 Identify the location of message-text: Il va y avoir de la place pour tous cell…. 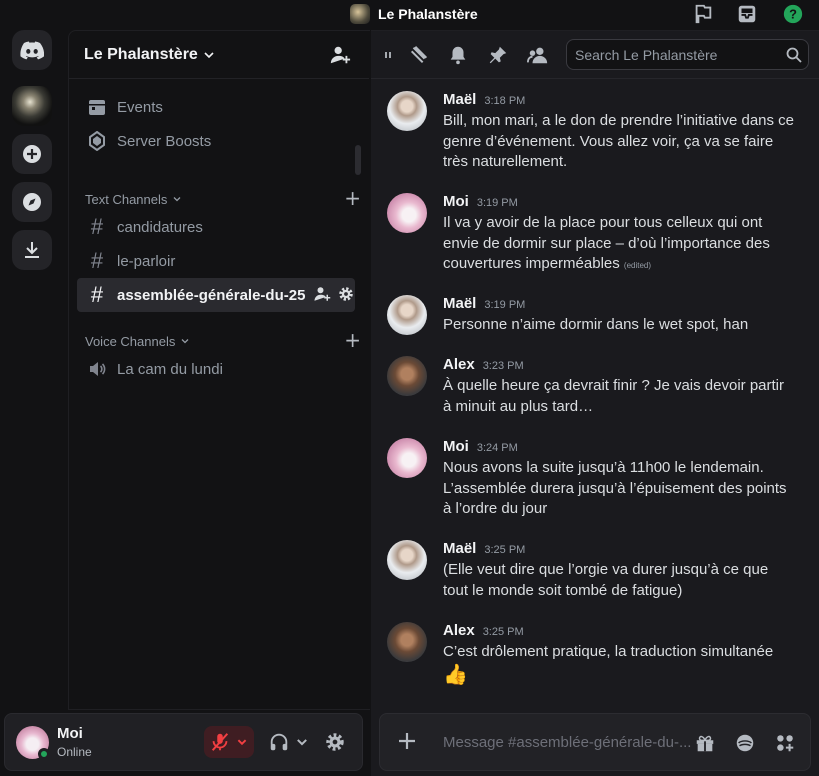
(606, 243).